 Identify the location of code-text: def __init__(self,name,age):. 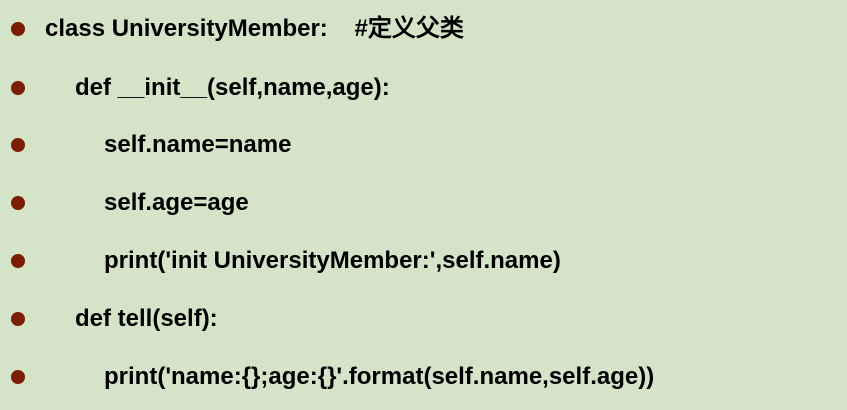
(232, 87).